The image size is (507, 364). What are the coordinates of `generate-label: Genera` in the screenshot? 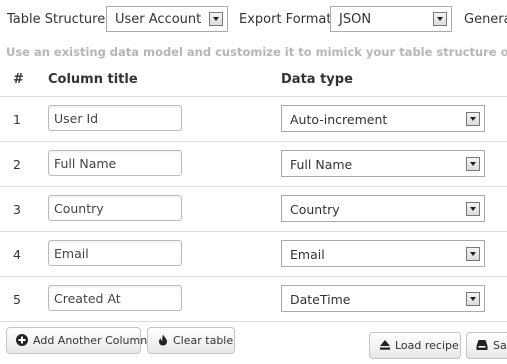 It's located at (485, 19).